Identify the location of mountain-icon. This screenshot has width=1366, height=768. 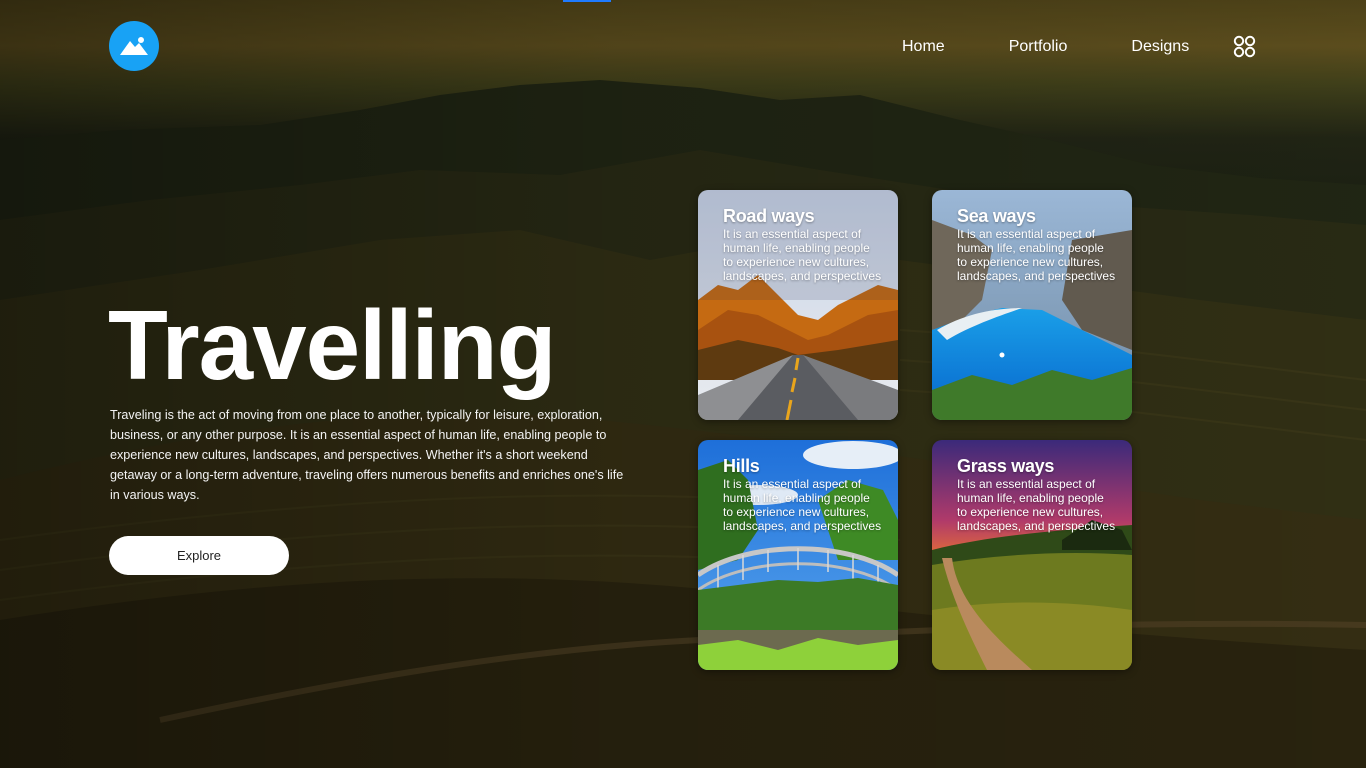
(134, 46).